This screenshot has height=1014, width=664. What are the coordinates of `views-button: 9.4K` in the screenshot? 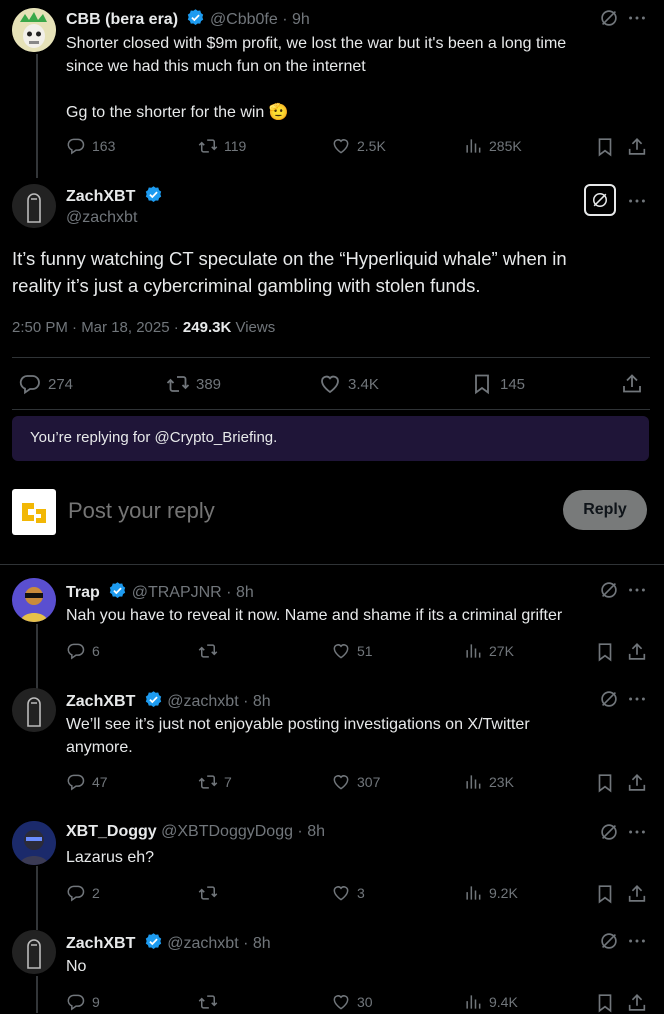 It's located at (490, 1002).